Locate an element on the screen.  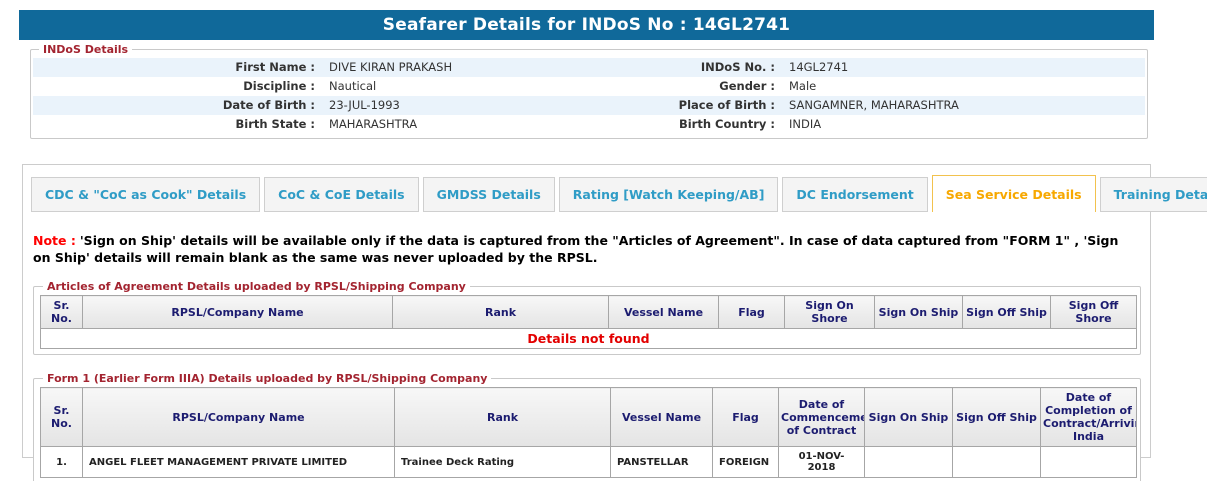
table-cell: PANSTELLAR is located at coordinates (661, 462).